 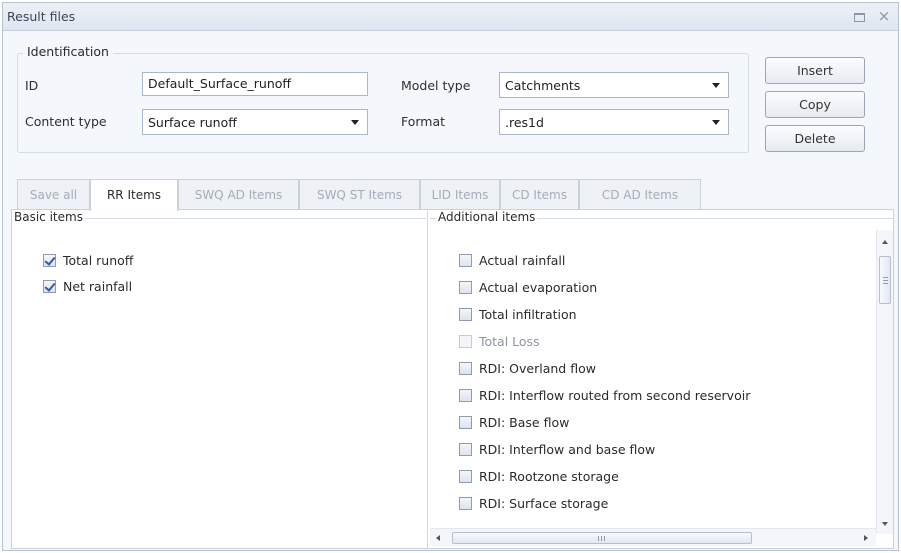 I want to click on additional-item-label: RDI: Rootzone storage, so click(x=549, y=476).